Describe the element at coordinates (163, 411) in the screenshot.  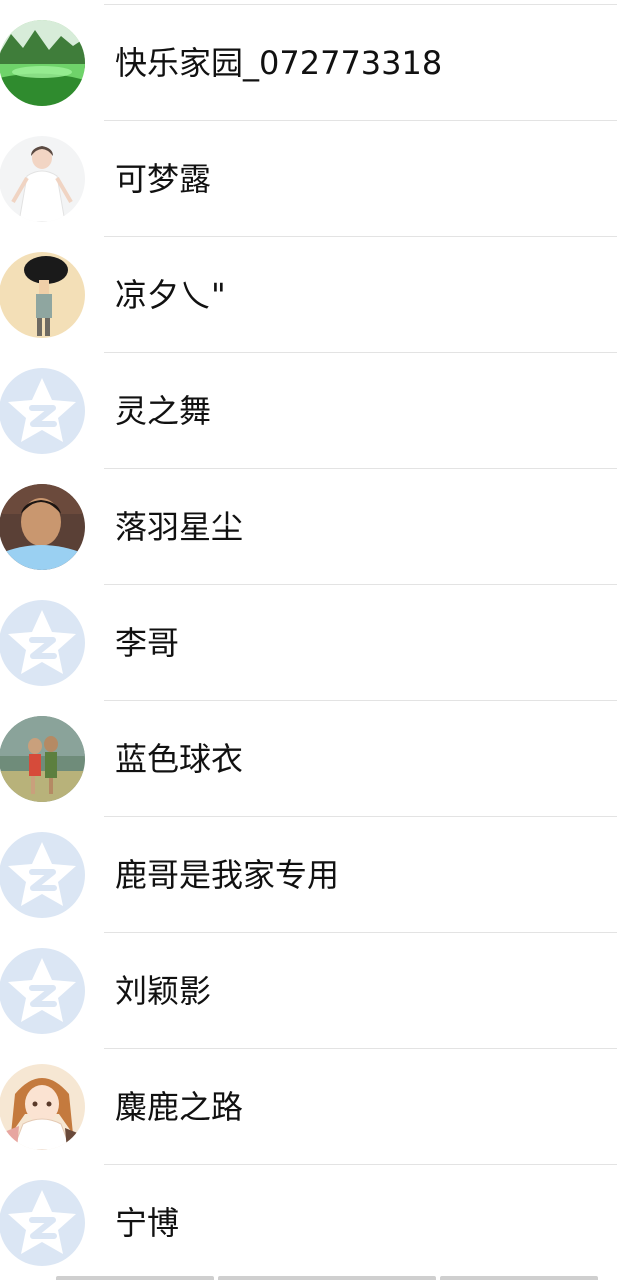
I see `contact-name: 灵之舞` at that location.